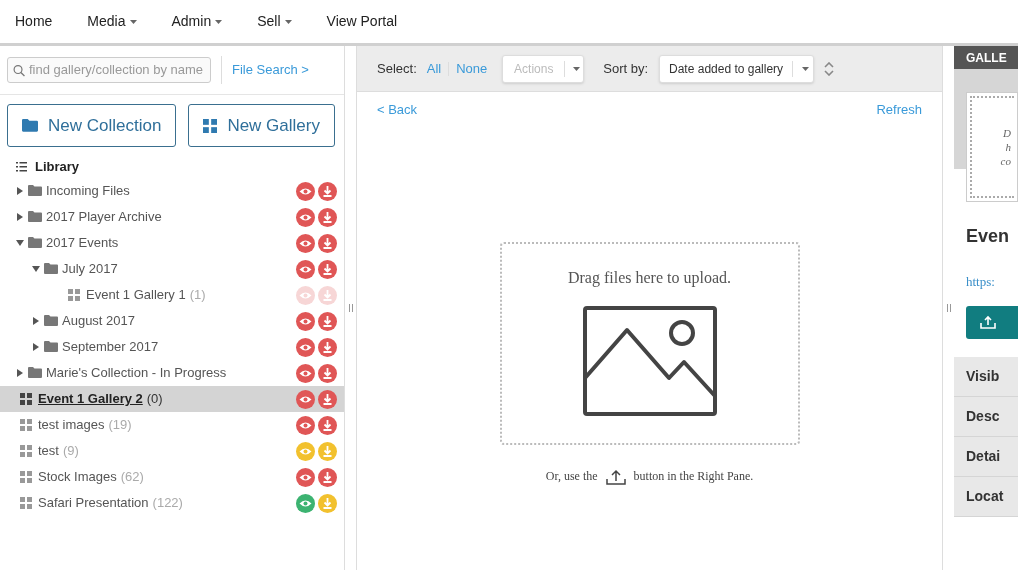 The width and height of the screenshot is (1018, 570). I want to click on cover-drop-area: D h co, so click(992, 147).